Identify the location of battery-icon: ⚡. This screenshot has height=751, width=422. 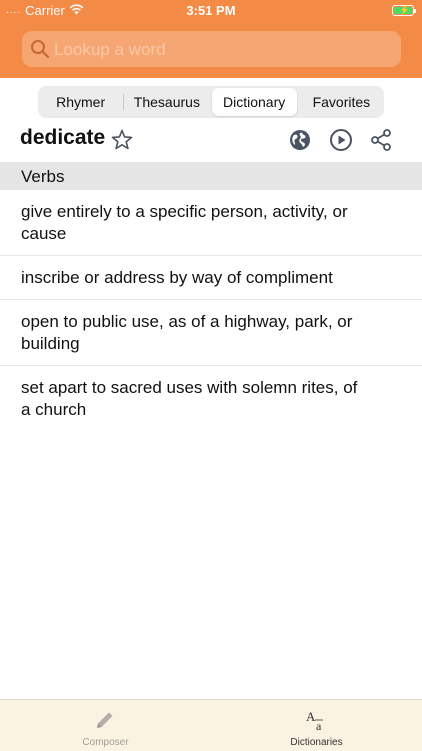
(404, 10).